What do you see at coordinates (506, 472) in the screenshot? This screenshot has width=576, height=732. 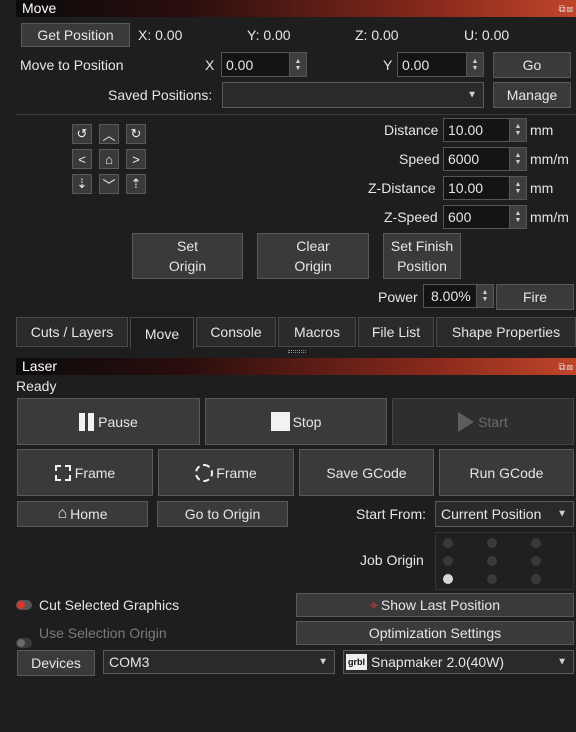 I see `run-gcode-button: Run GCode` at bounding box center [506, 472].